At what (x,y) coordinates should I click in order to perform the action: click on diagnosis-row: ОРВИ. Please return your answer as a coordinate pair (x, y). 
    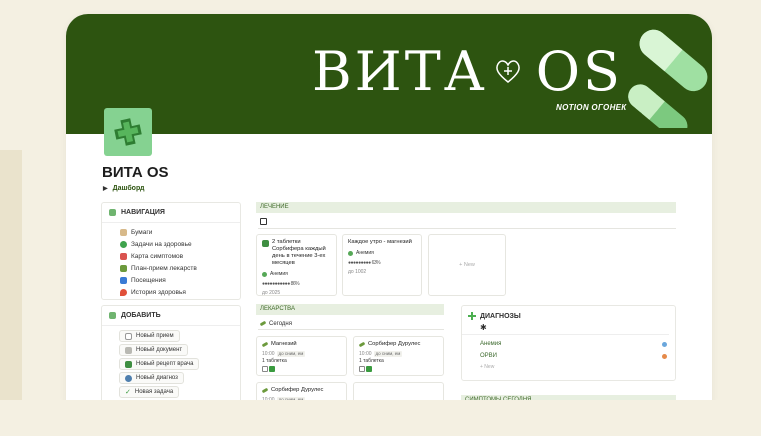
    Looking at the image, I should click on (568, 356).